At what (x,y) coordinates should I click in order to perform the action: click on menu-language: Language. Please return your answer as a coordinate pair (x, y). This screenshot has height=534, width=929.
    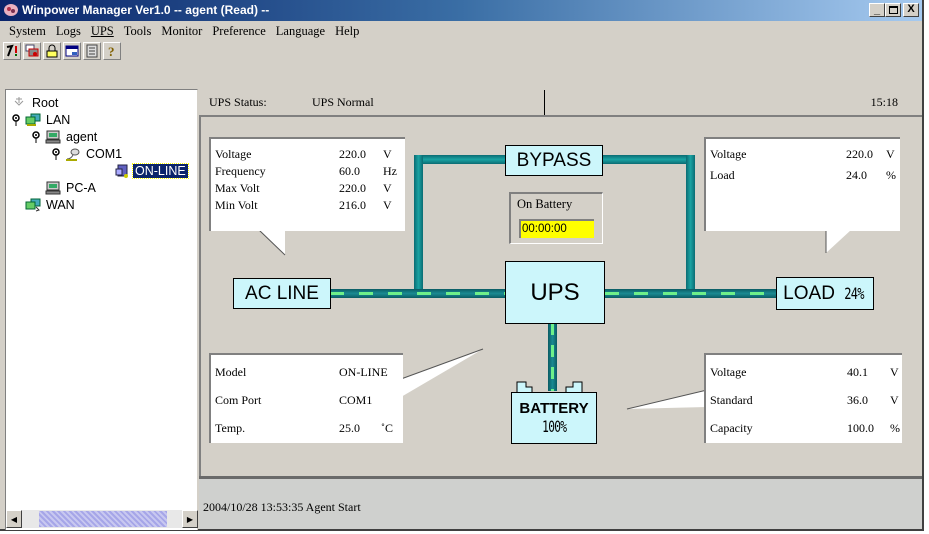
    Looking at the image, I should click on (300, 31).